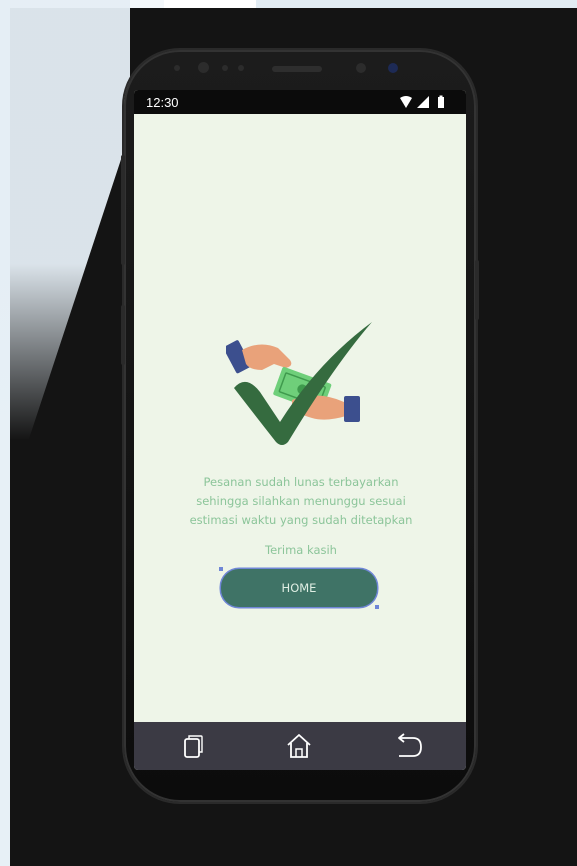 Image resolution: width=577 pixels, height=866 pixels. Describe the element at coordinates (267, 357) in the screenshot. I see `hand-upper` at that location.